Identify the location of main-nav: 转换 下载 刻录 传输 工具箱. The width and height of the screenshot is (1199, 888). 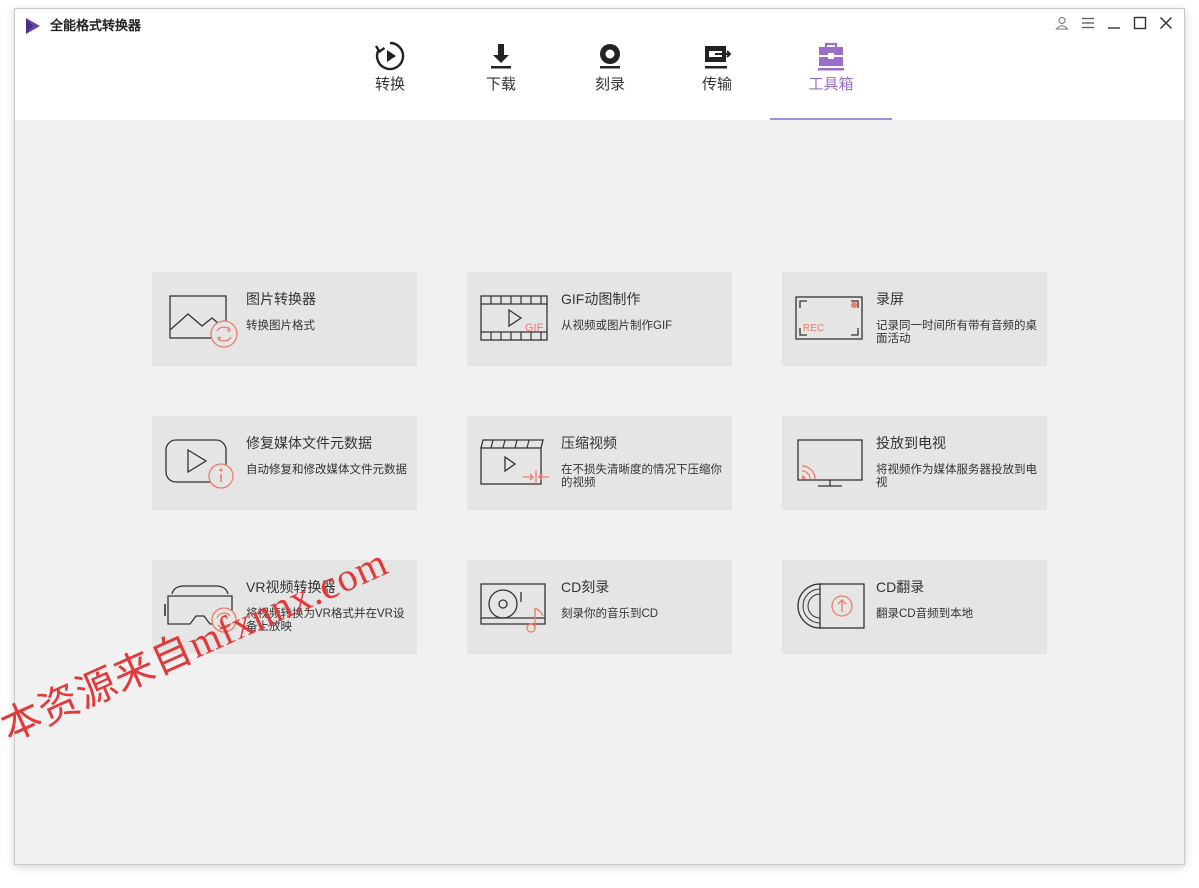
(599, 79).